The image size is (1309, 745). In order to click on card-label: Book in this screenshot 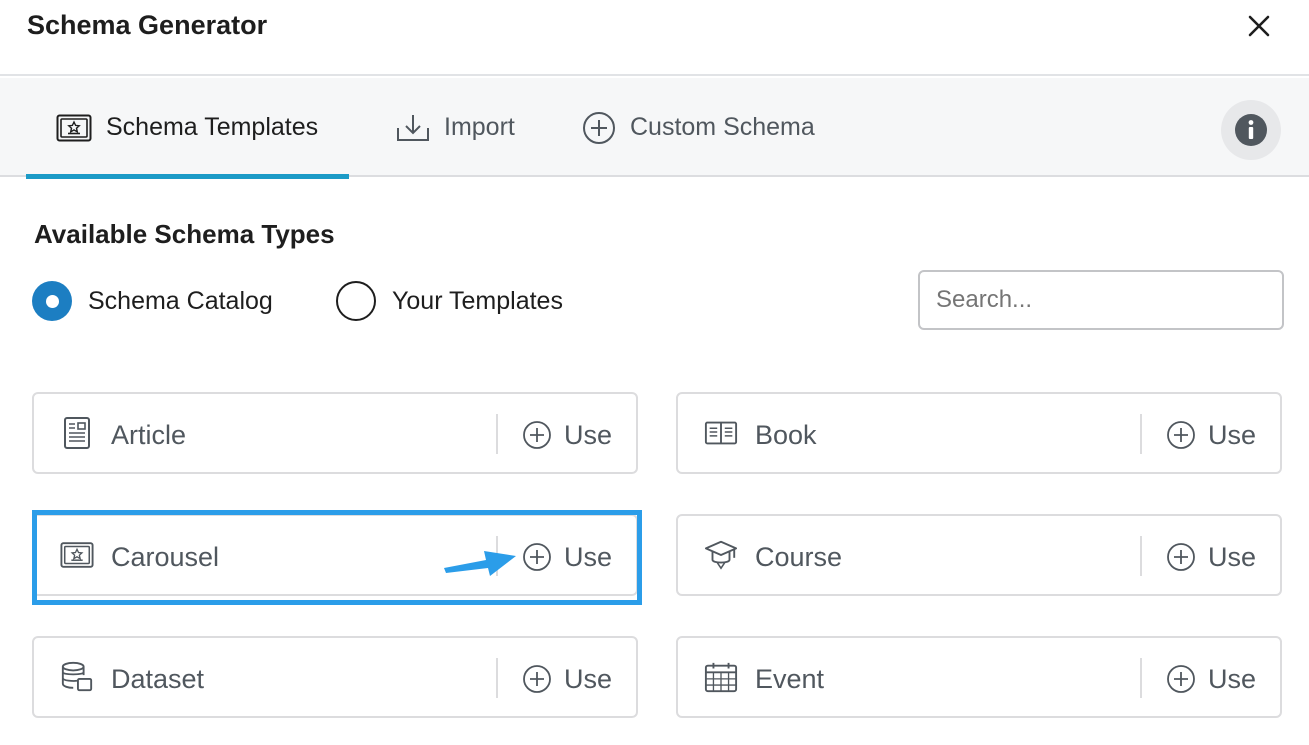, I will do `click(786, 435)`.